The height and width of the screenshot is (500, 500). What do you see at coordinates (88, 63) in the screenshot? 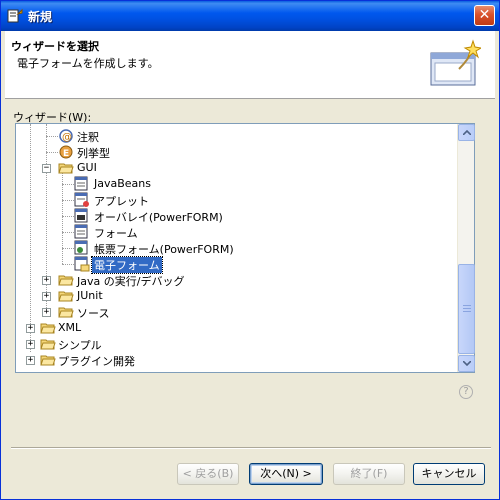
I see `header-description: 電子フォームを作成します。` at bounding box center [88, 63].